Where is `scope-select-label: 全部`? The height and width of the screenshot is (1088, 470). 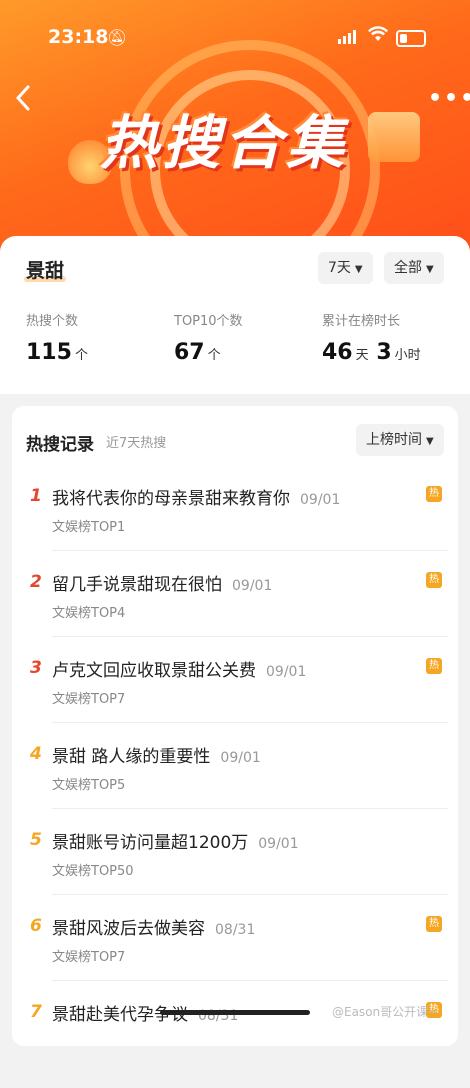
scope-select-label: 全部 is located at coordinates (408, 268).